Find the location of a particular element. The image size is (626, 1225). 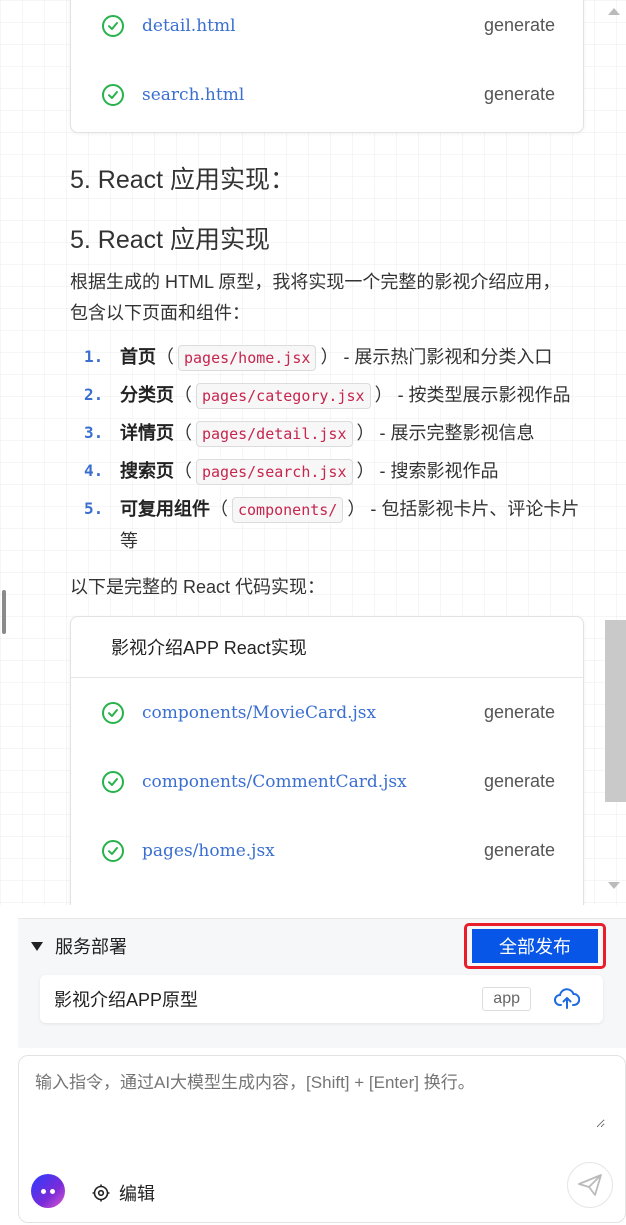

file-row: search.html generate is located at coordinates (327, 94).